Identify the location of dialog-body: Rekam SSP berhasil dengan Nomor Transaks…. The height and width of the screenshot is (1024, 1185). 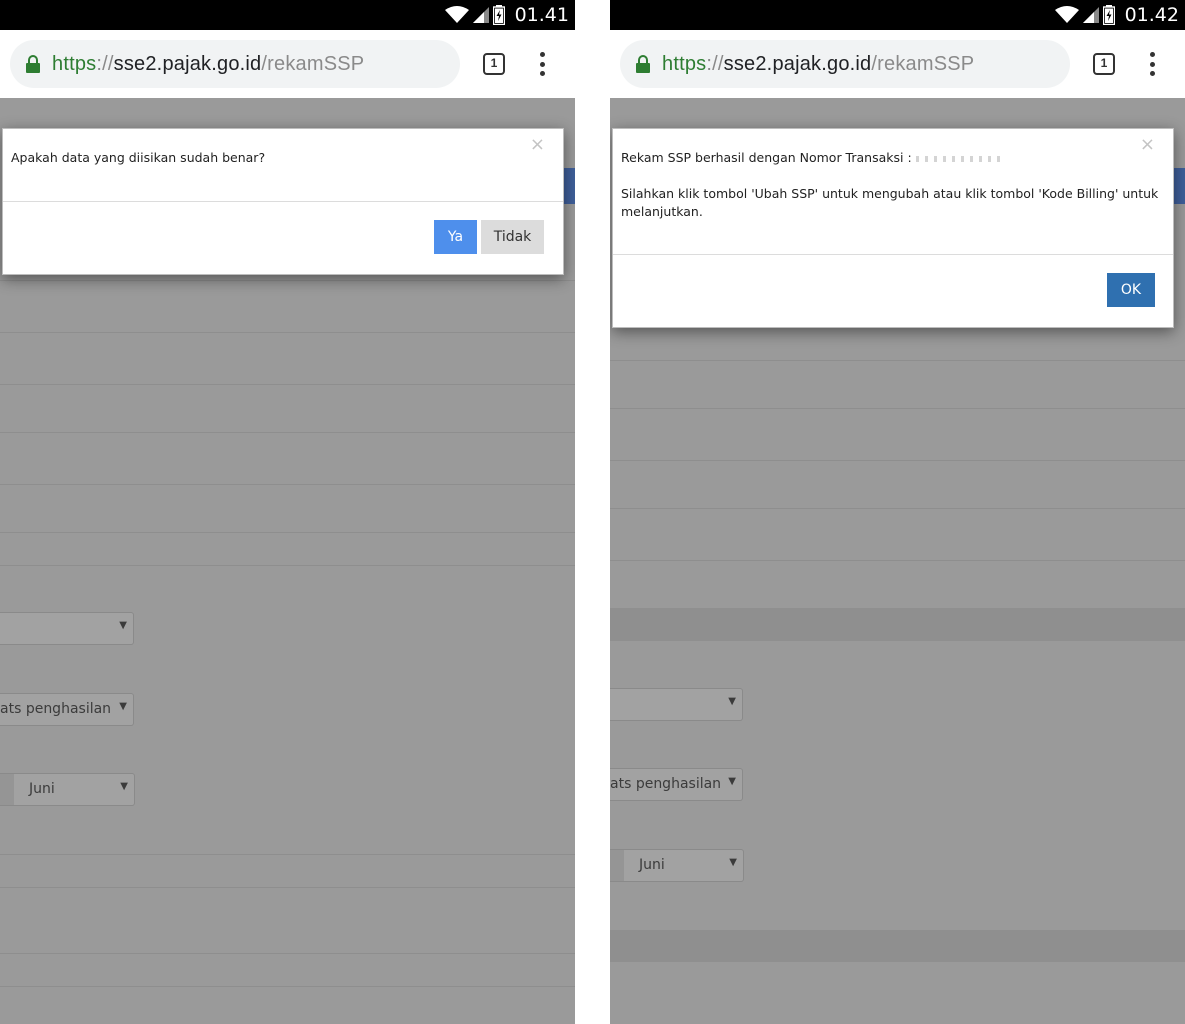
(893, 175).